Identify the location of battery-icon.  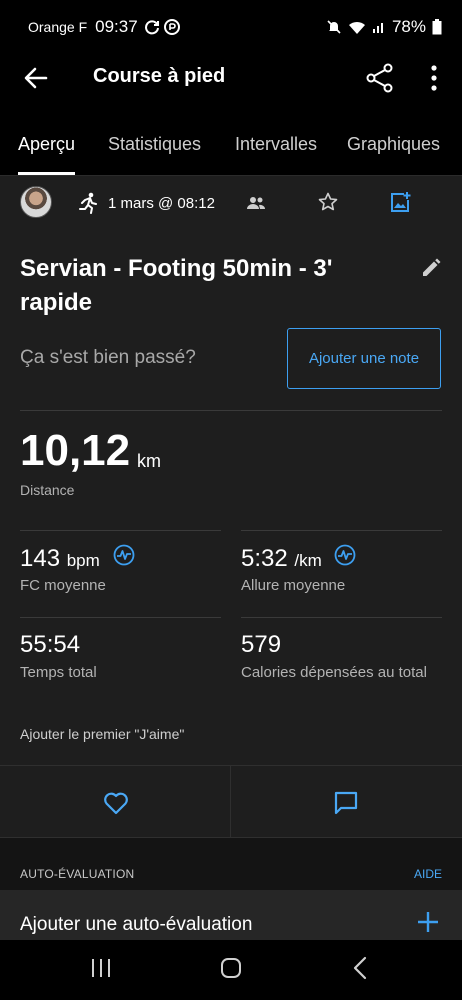
(437, 27).